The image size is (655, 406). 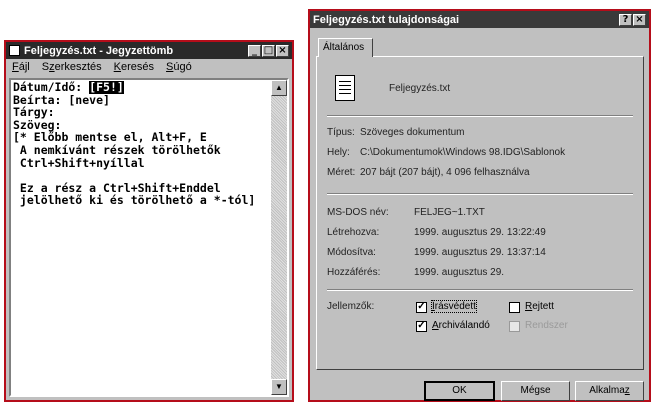 What do you see at coordinates (21, 67) in the screenshot?
I see `menu-file: Fájl` at bounding box center [21, 67].